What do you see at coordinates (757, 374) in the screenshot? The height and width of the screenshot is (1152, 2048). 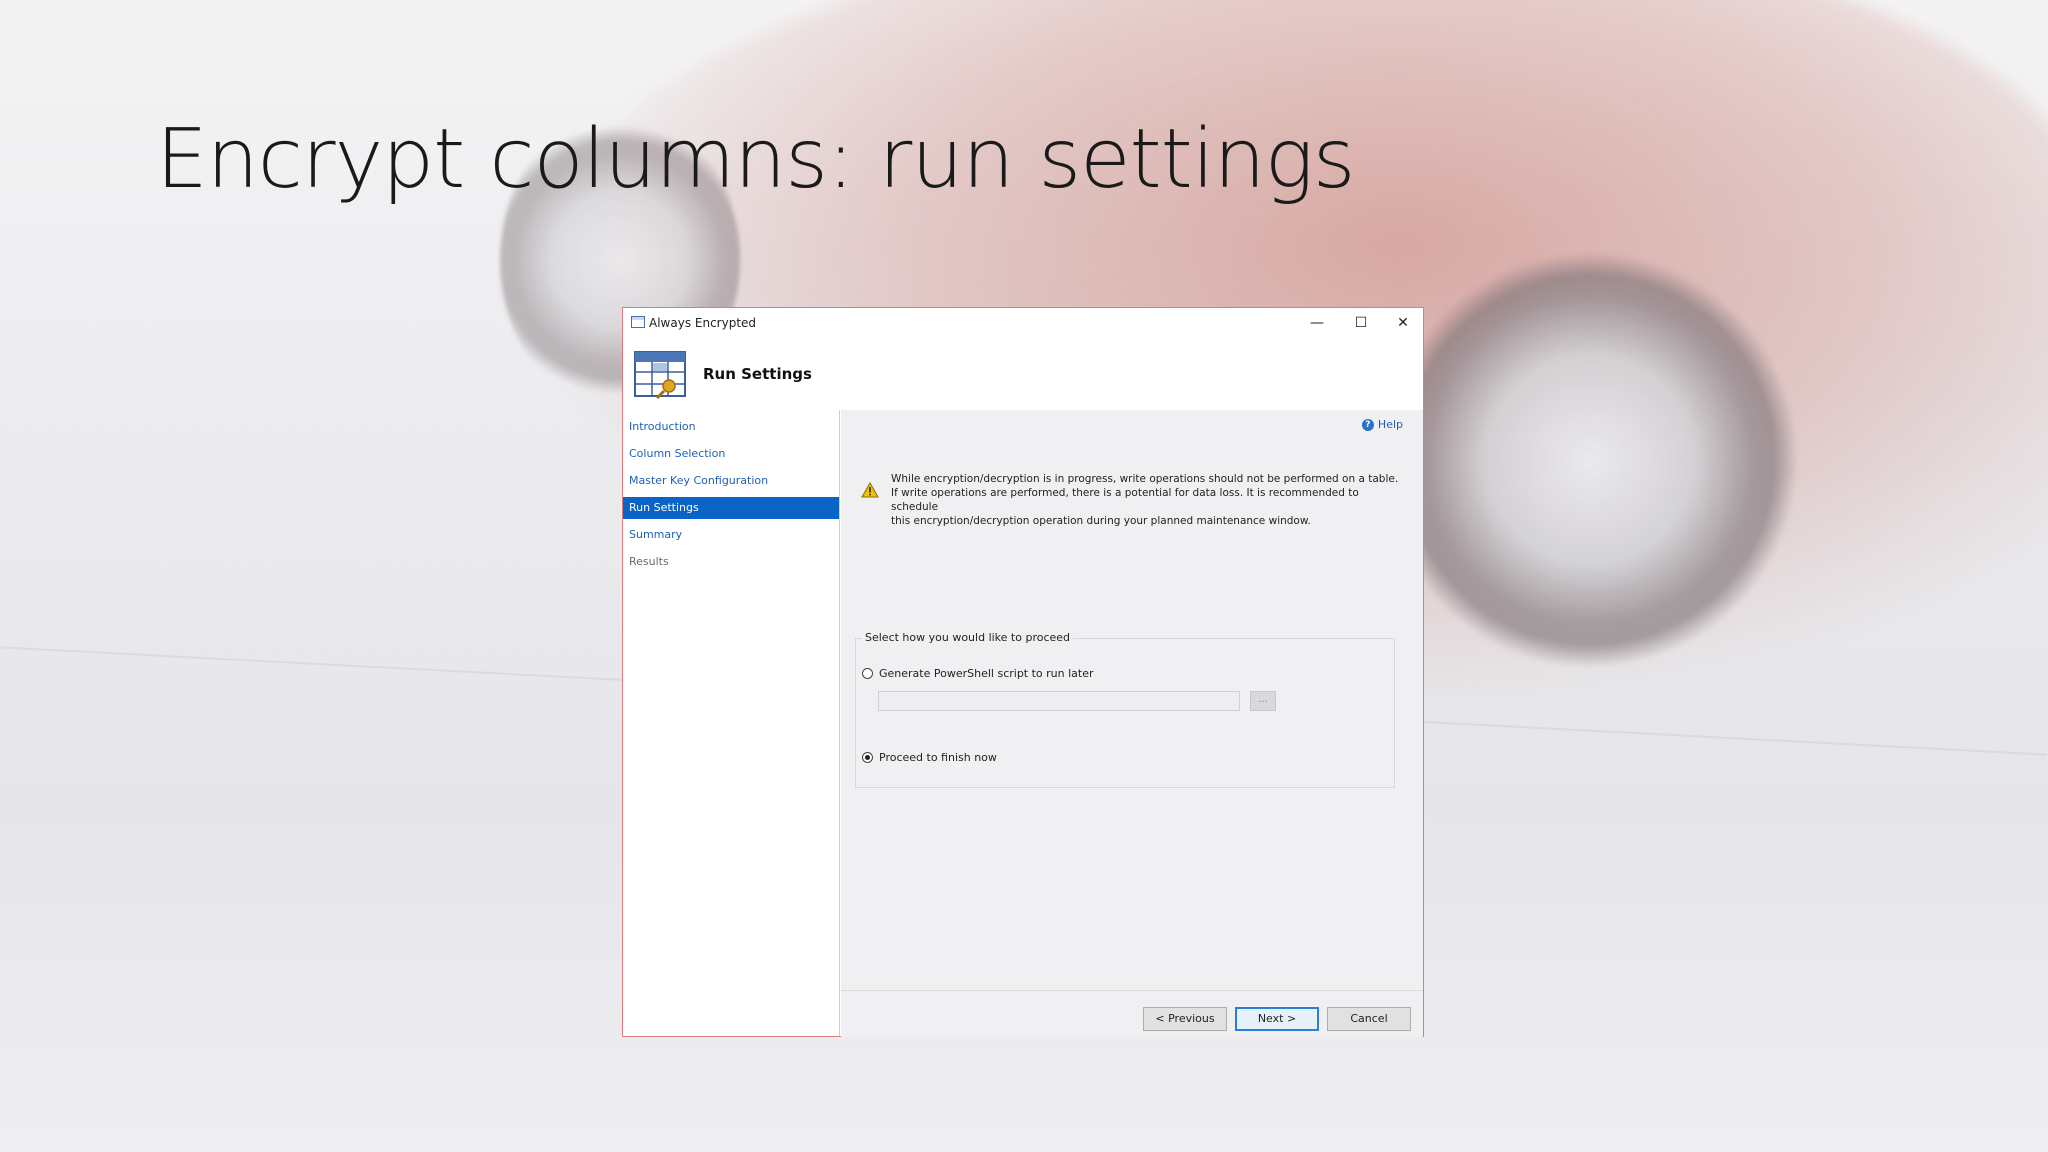 I see `page-title: Run Settings` at bounding box center [757, 374].